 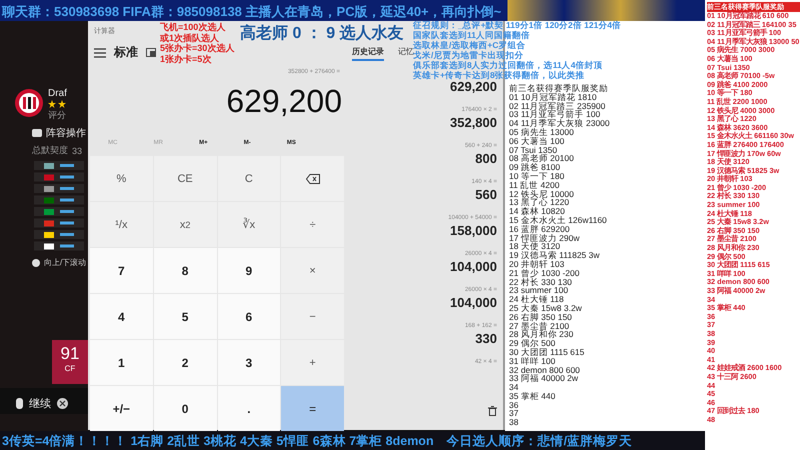 I want to click on rule-text: 征召规则：_总评+默契 119分1倍 120分2倍 121分4倍, so click(x=517, y=25).